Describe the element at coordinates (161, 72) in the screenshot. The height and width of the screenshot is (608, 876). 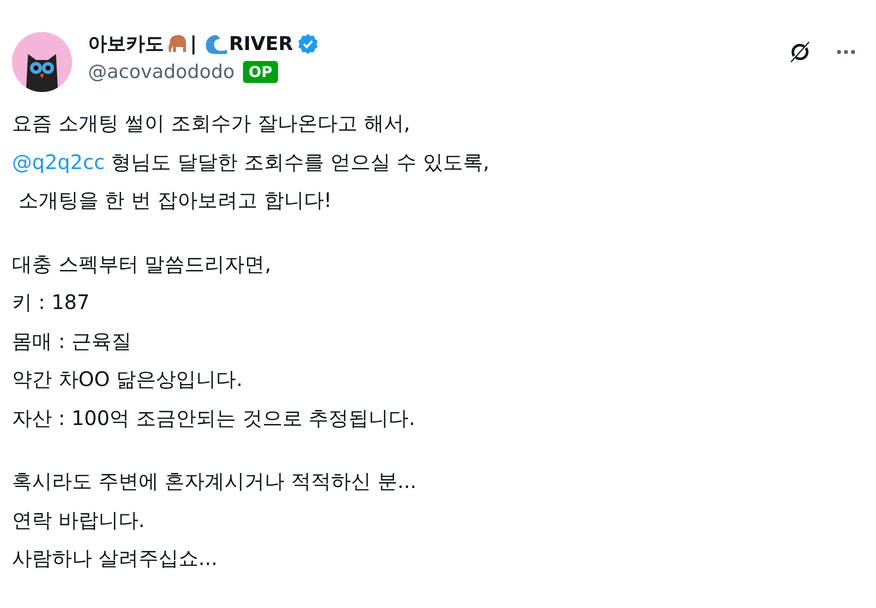
I see `user-handle: @acovadododo` at that location.